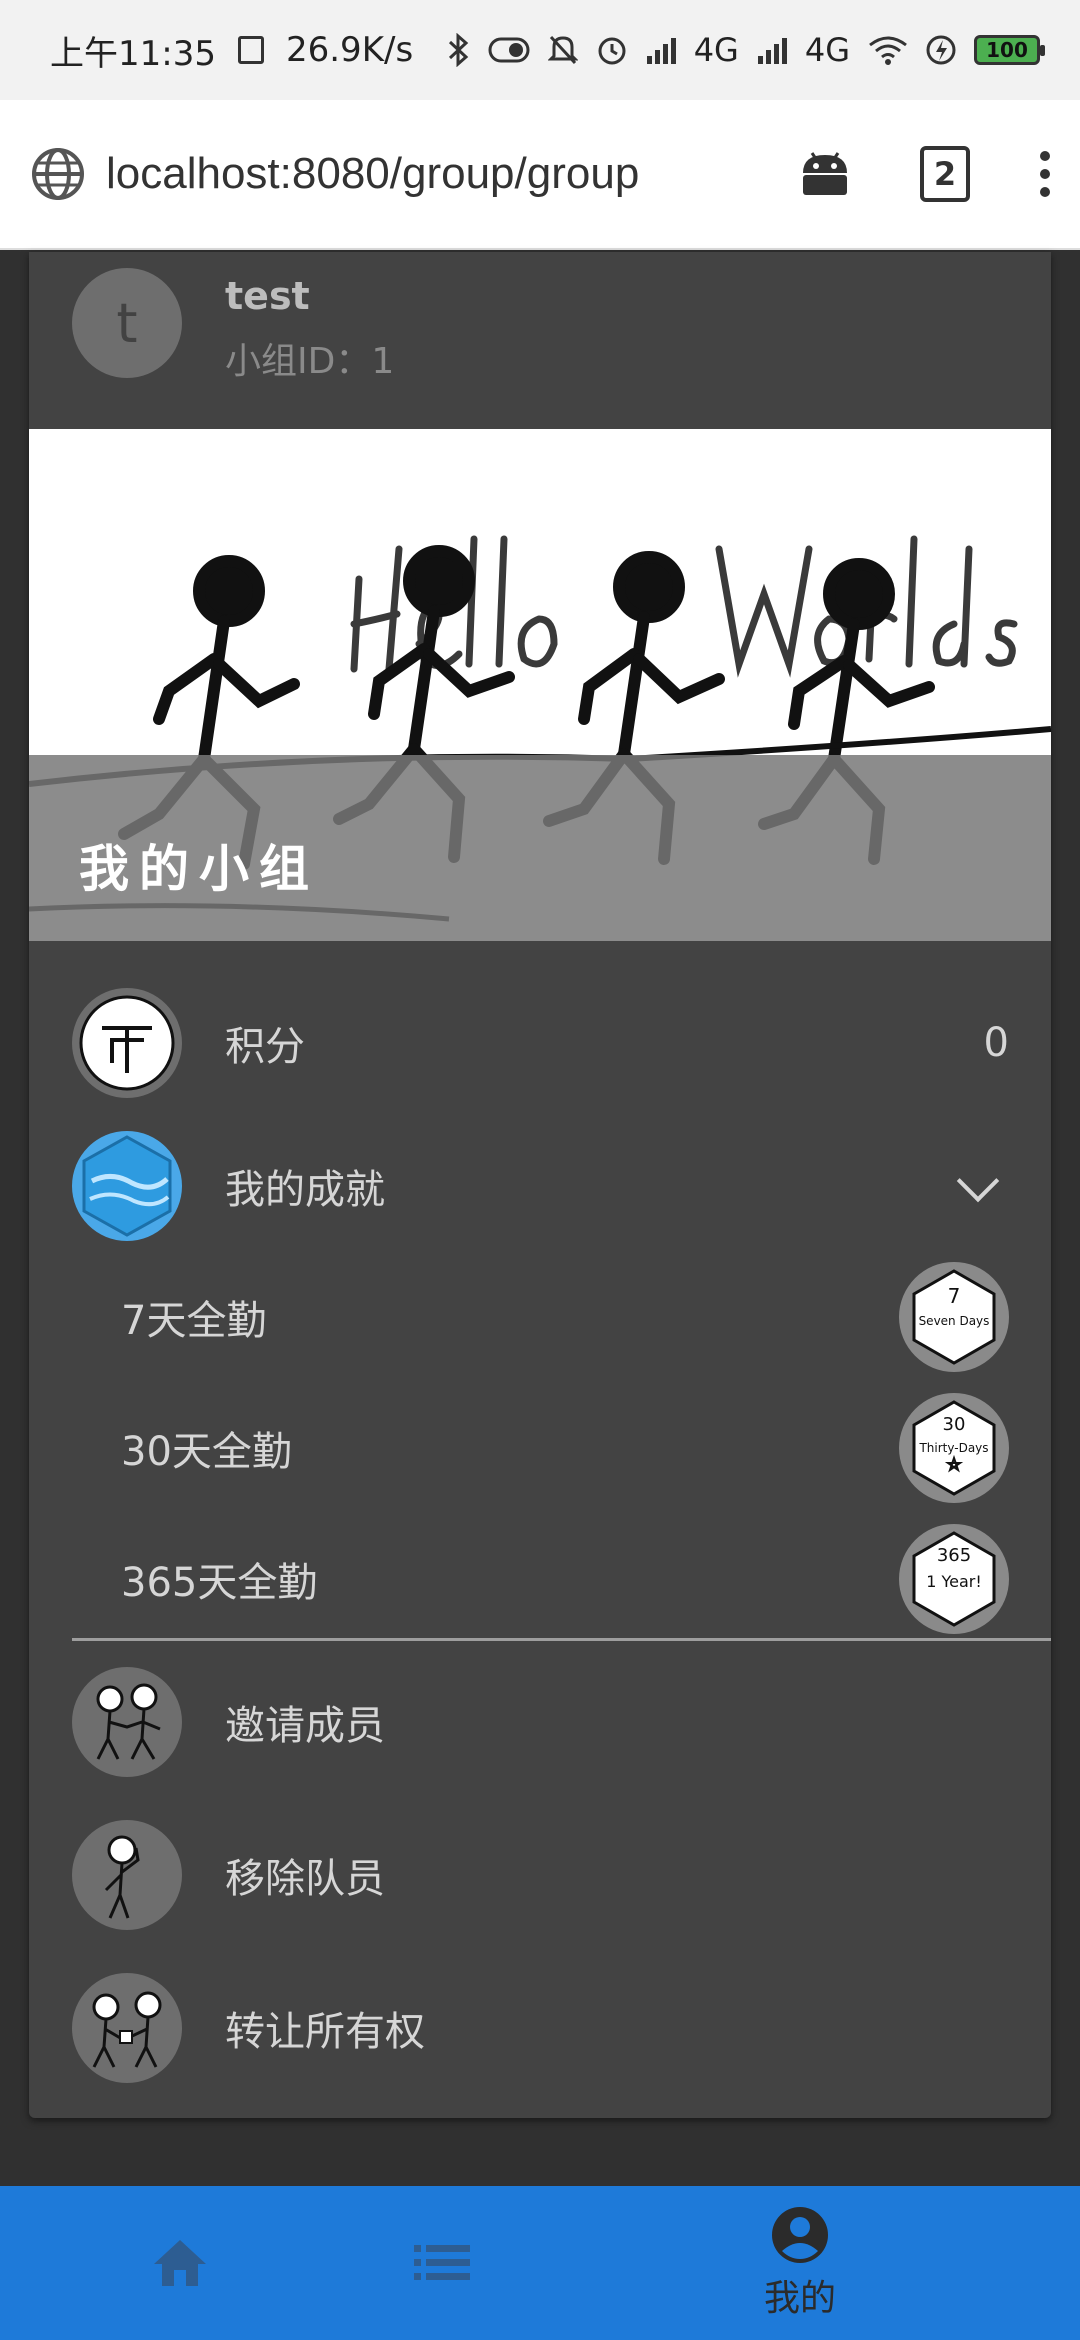 The image size is (1080, 2340). I want to click on list-icon, so click(442, 2262).